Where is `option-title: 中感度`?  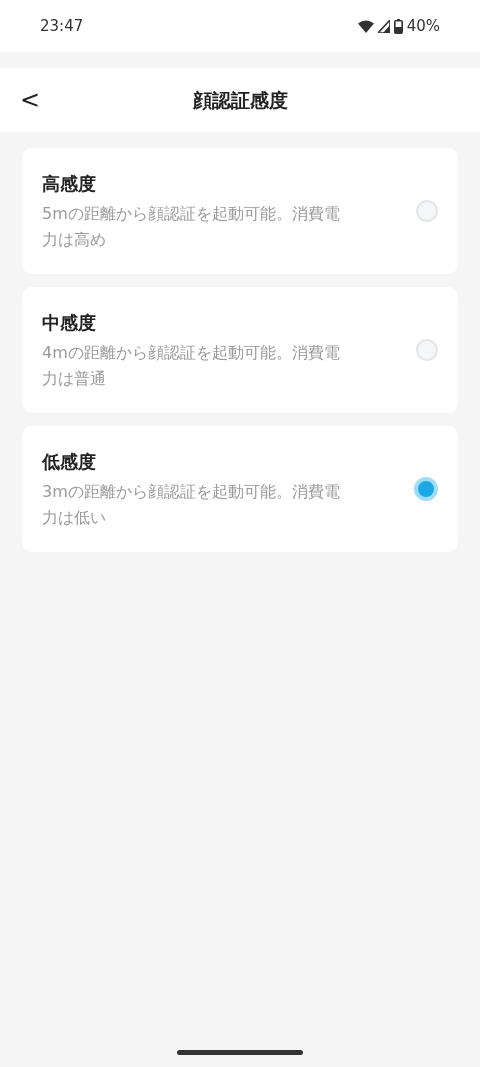 option-title: 中感度 is located at coordinates (69, 322).